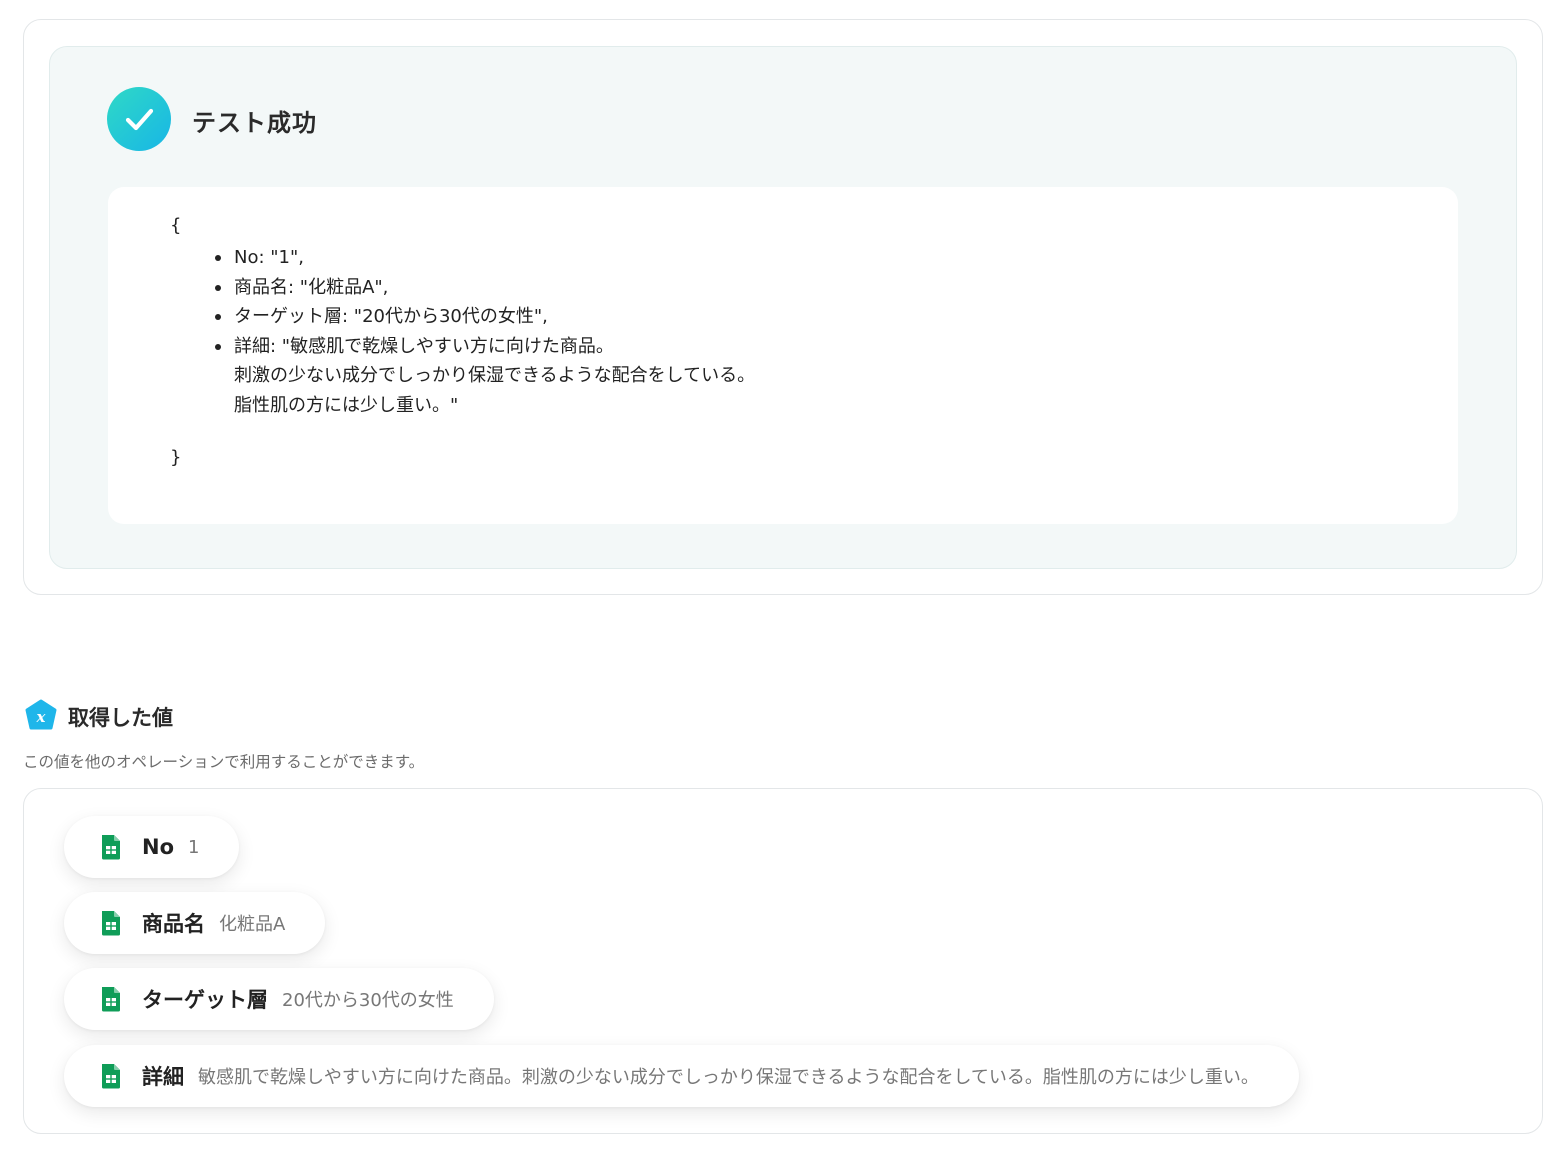 This screenshot has width=1562, height=1154. What do you see at coordinates (484, 288) in the screenshot?
I see `result-field-product-name: 商品名: "化粧品A",` at bounding box center [484, 288].